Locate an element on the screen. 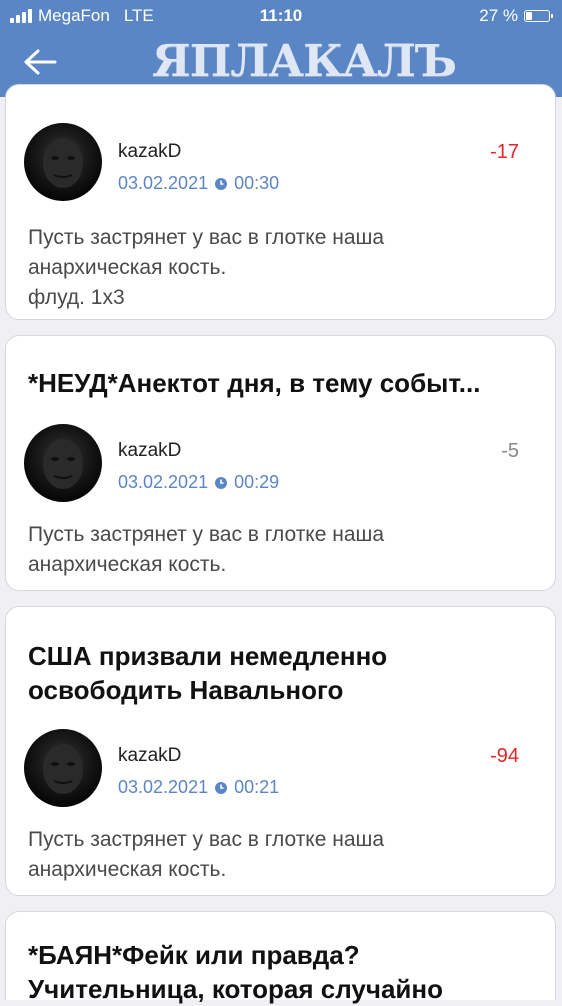 Image resolution: width=562 pixels, height=1006 pixels. post-datetime: 03.02.2021 00:30 is located at coordinates (198, 183).